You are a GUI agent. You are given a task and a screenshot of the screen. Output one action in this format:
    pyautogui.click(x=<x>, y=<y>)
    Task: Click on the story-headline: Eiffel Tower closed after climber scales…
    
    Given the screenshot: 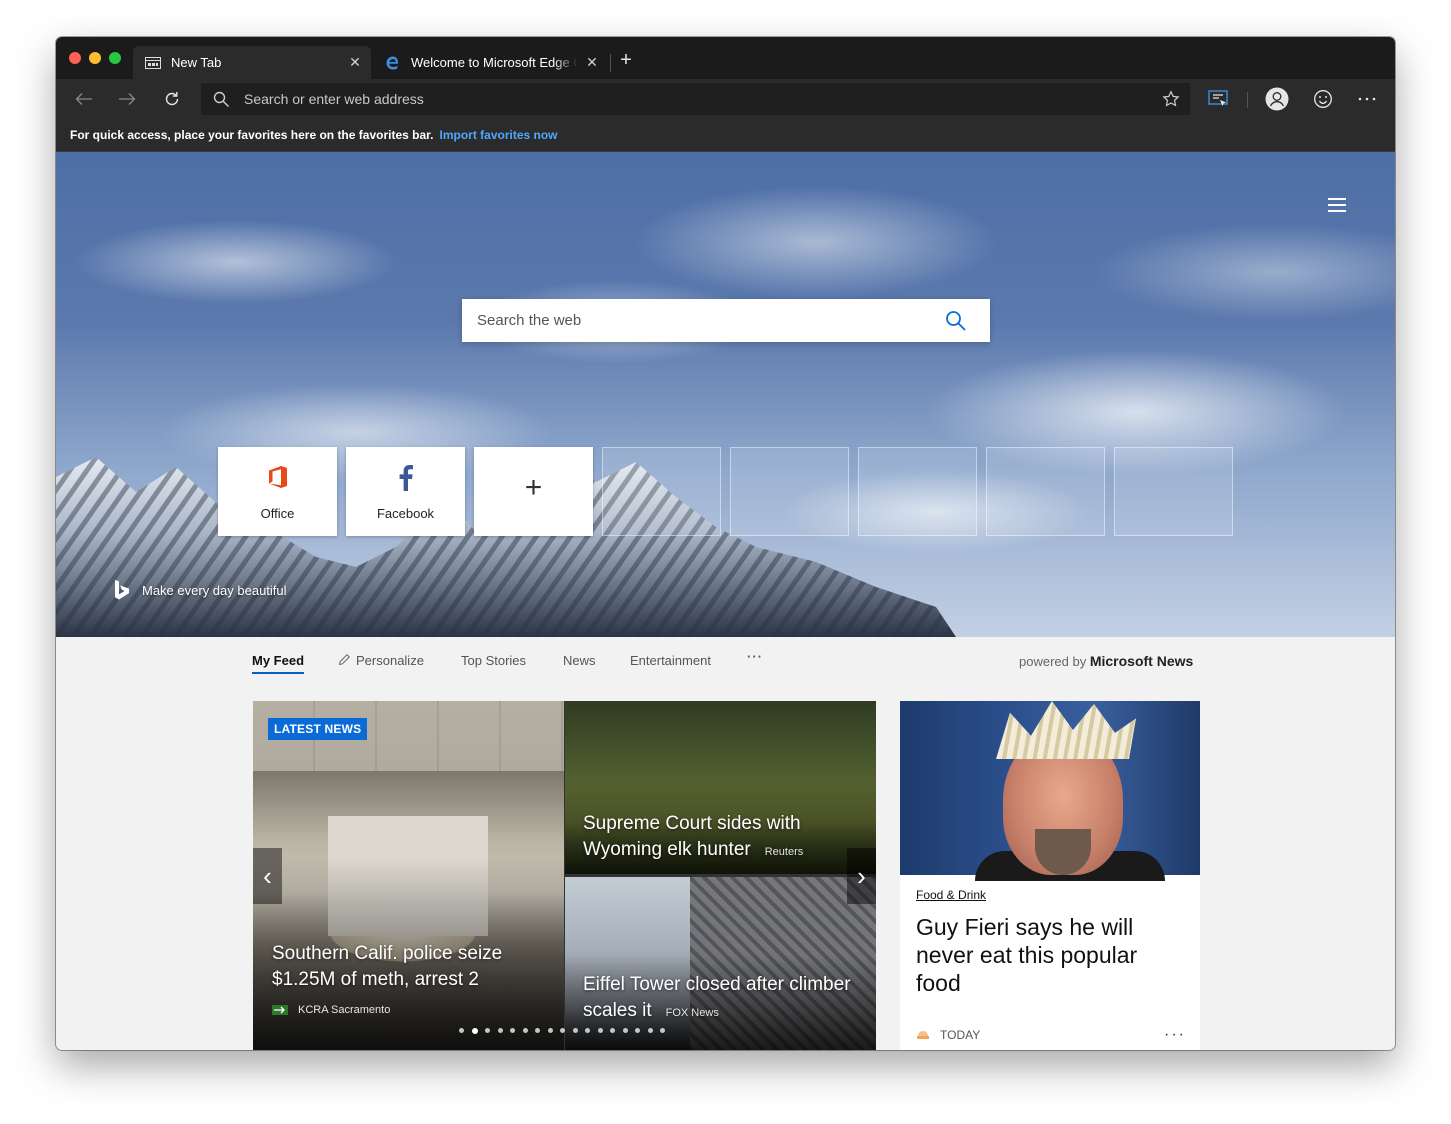 What is the action you would take?
    pyautogui.click(x=728, y=999)
    